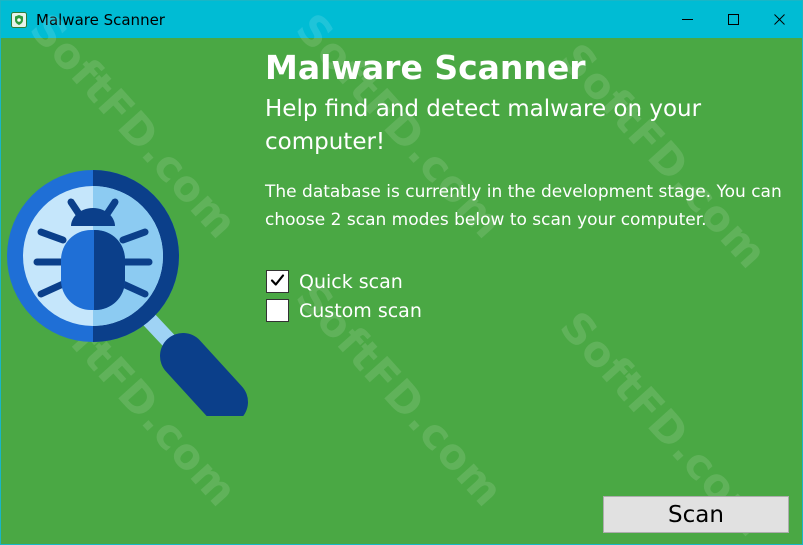  Describe the element at coordinates (100, 19) in the screenshot. I see `window-title: Malware Scanner` at that location.